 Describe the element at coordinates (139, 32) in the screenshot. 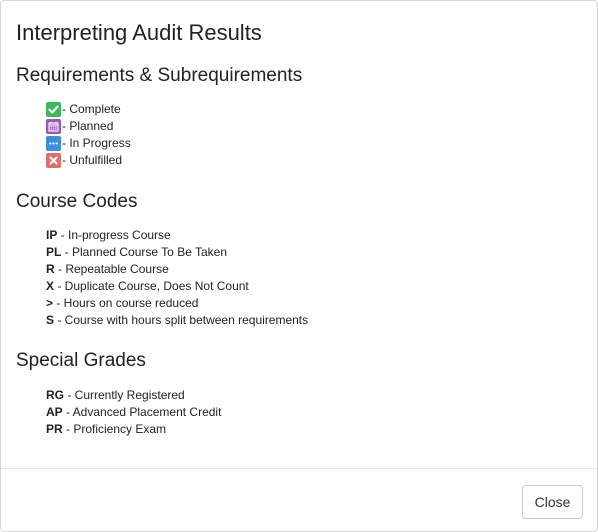

I see `modal-title: Interpreting Audit Results` at that location.